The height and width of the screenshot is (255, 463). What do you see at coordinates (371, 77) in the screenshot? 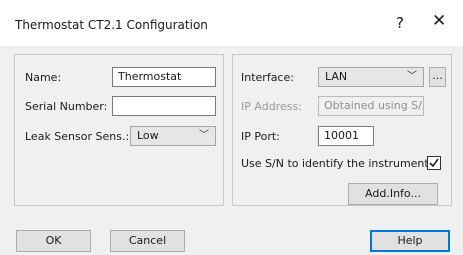
I see `interface-select: LAN ﹀` at bounding box center [371, 77].